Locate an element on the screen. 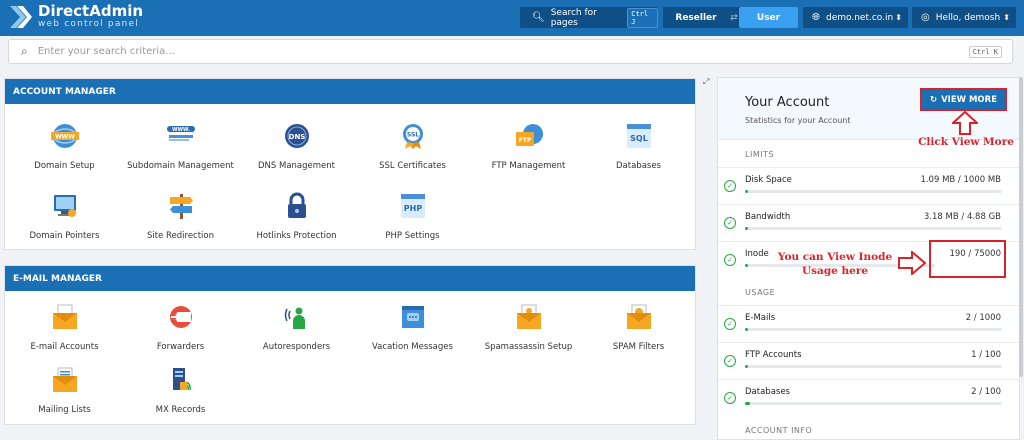 Image resolution: width=1024 pixels, height=440 pixels. hotlinks-protection-item: Hotlinks Protection is located at coordinates (296, 217).